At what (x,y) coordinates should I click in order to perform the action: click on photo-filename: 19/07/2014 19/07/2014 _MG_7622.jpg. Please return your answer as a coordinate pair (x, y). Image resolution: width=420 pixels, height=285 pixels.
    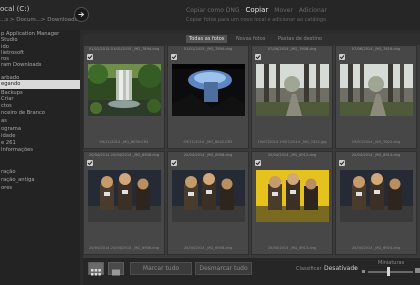
    Looking at the image, I should click on (292, 142).